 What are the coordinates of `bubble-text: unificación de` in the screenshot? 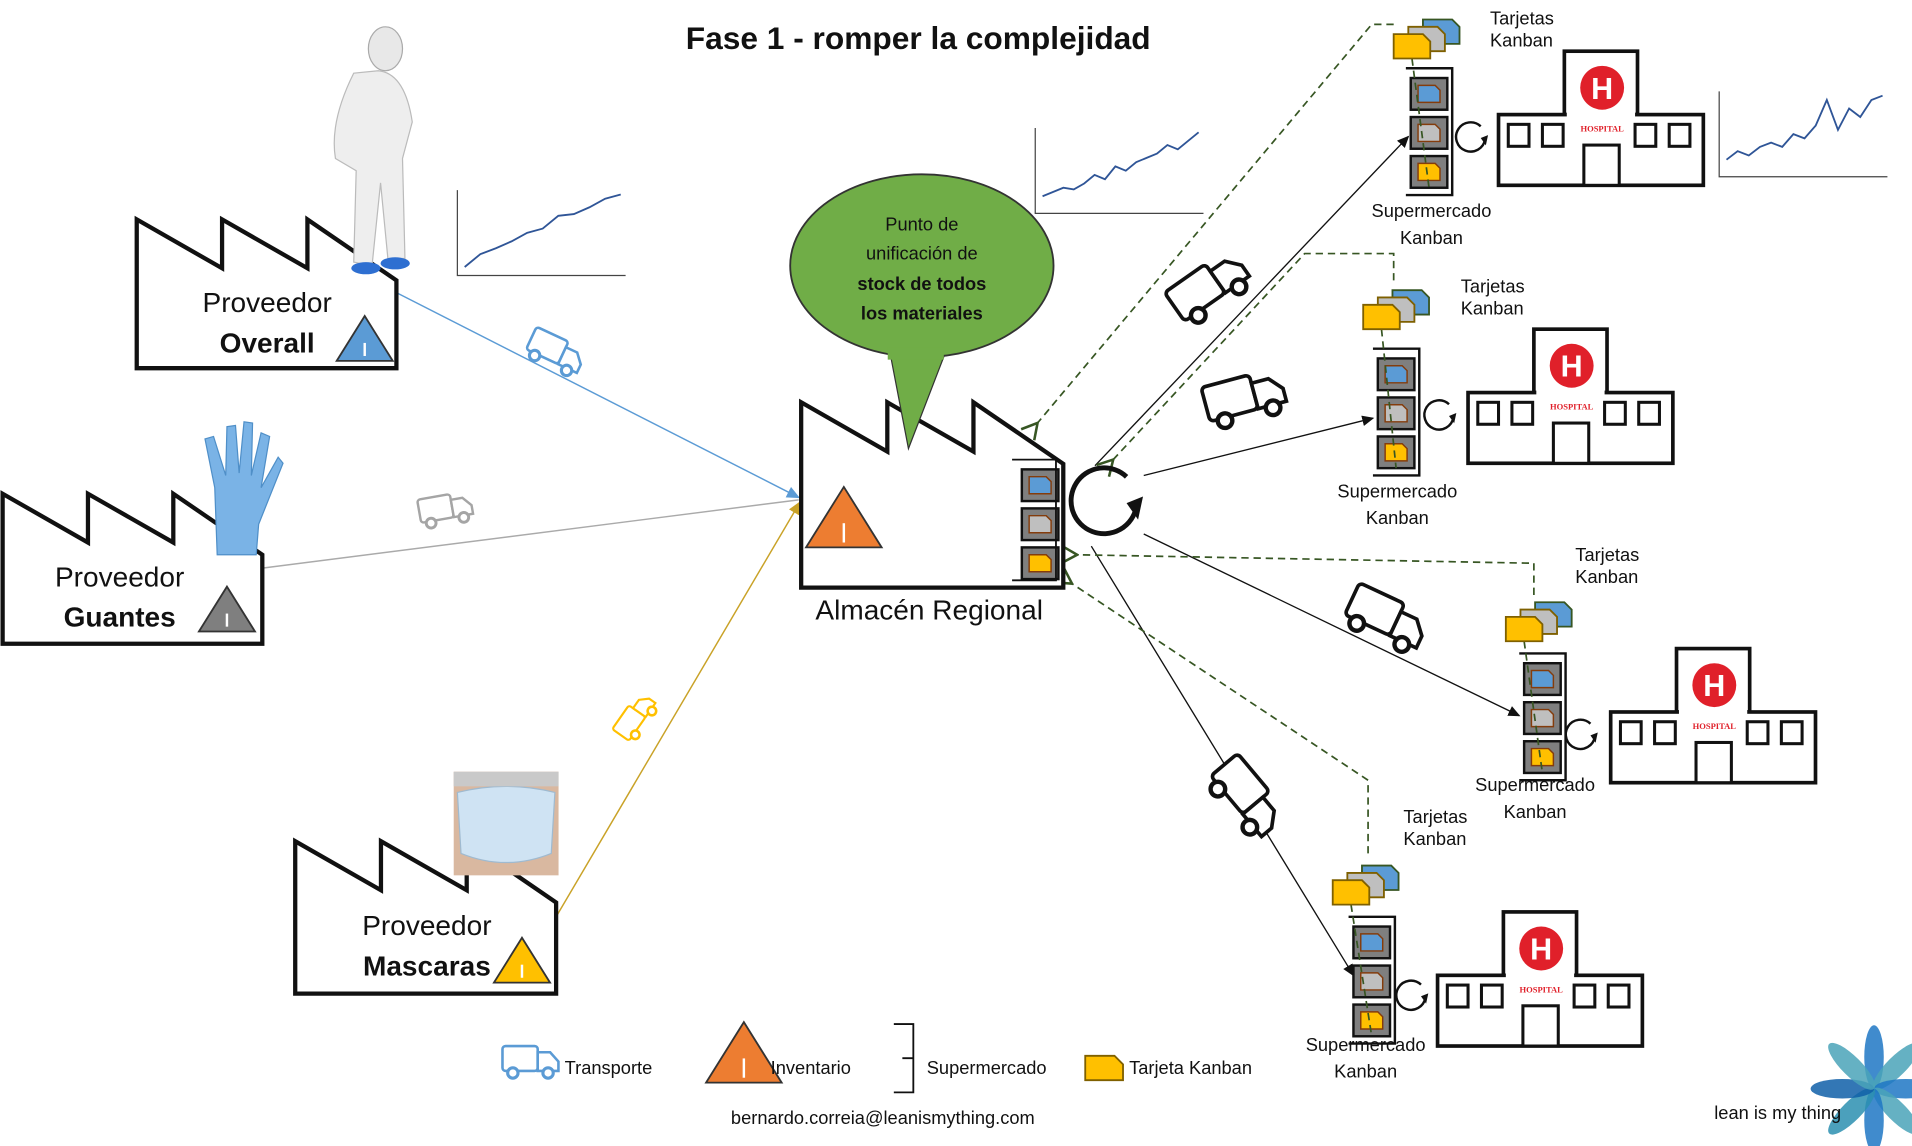 It's located at (922, 253).